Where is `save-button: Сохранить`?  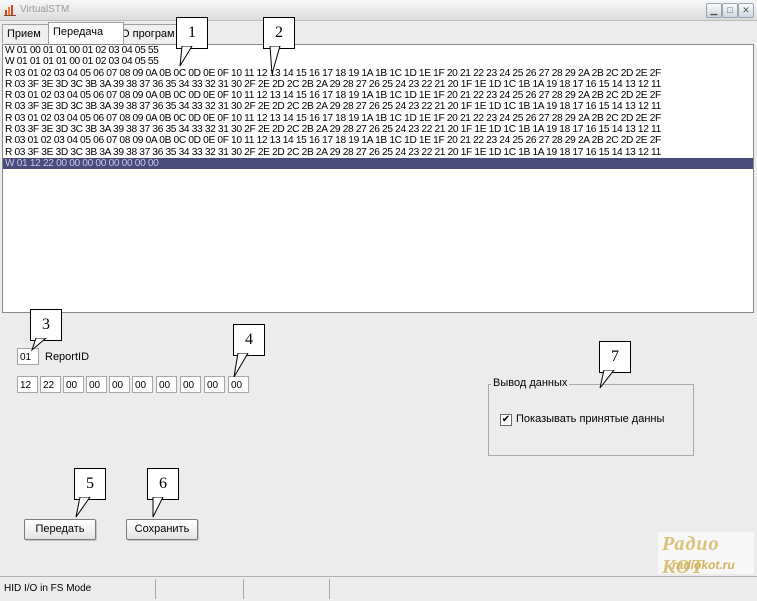
save-button: Сохранить is located at coordinates (162, 529).